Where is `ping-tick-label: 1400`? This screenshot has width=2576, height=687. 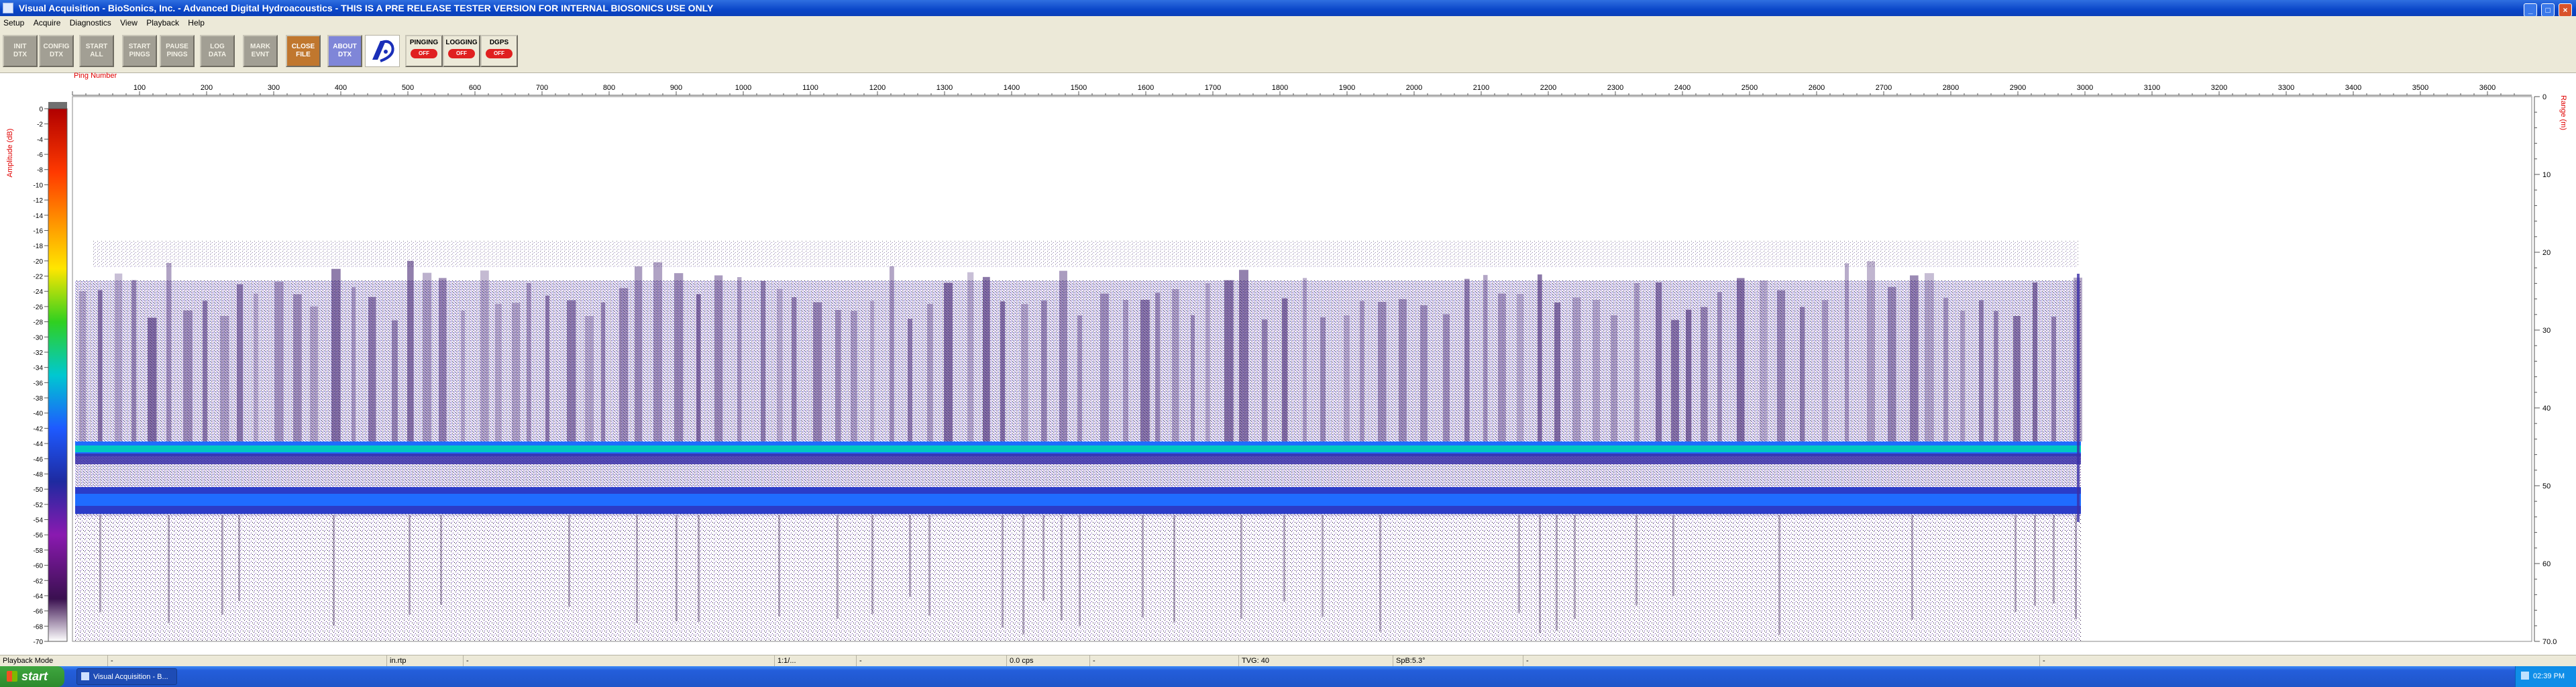 ping-tick-label: 1400 is located at coordinates (1012, 88).